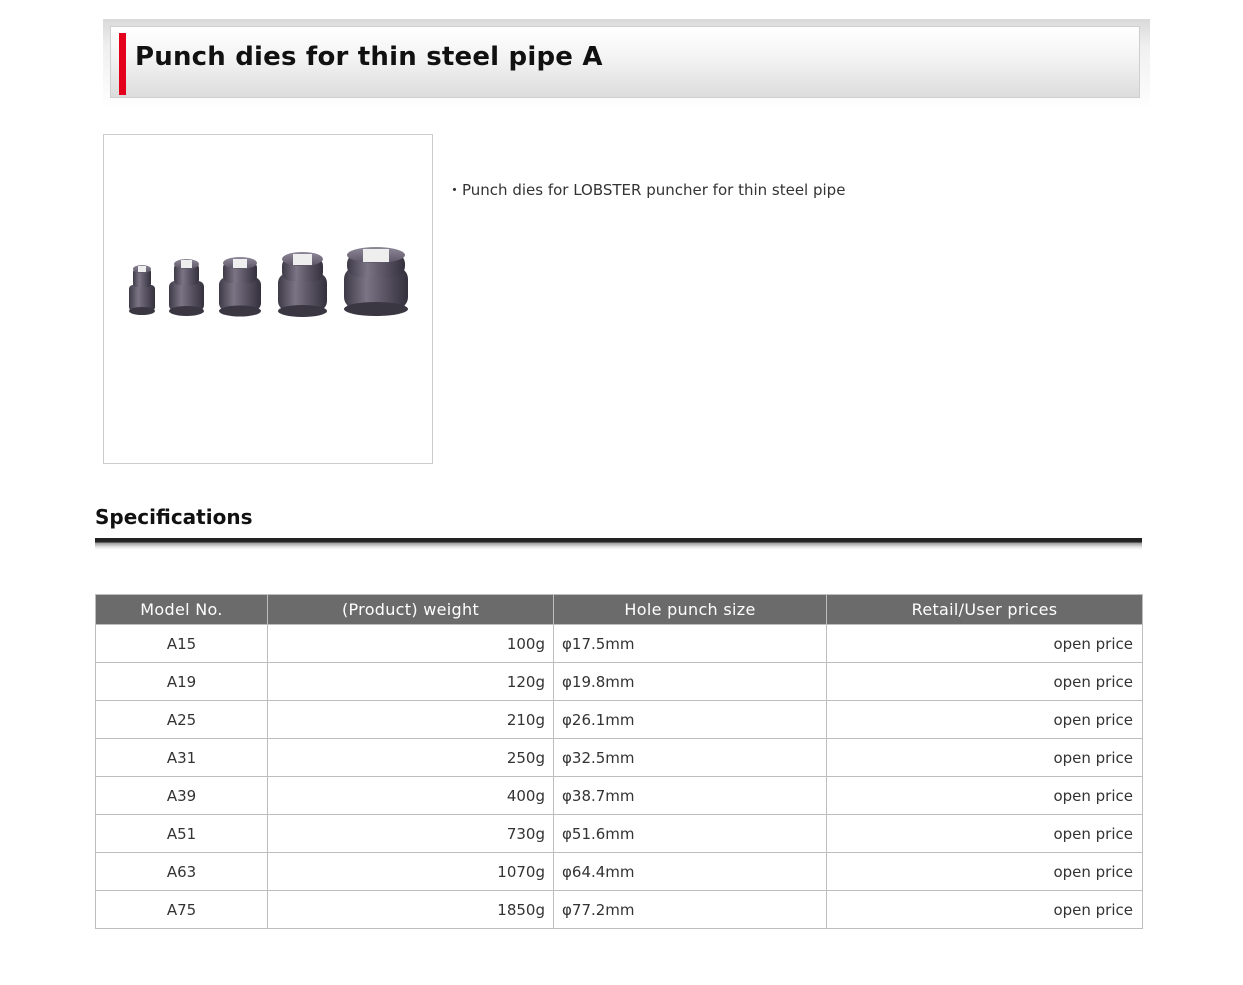 This screenshot has height=985, width=1243. I want to click on table-row: A19 120g φ19.8mm open price, so click(619, 681).